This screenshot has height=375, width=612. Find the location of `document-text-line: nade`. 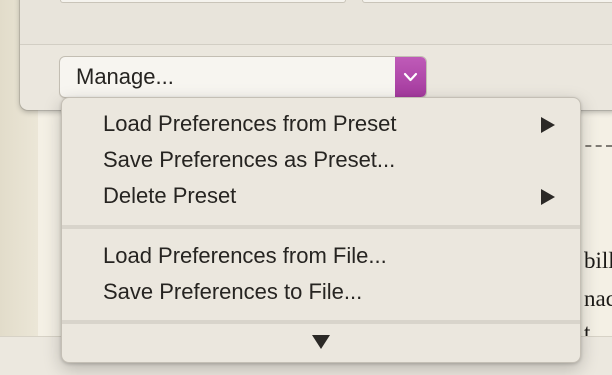

document-text-line: nade is located at coordinates (598, 298).